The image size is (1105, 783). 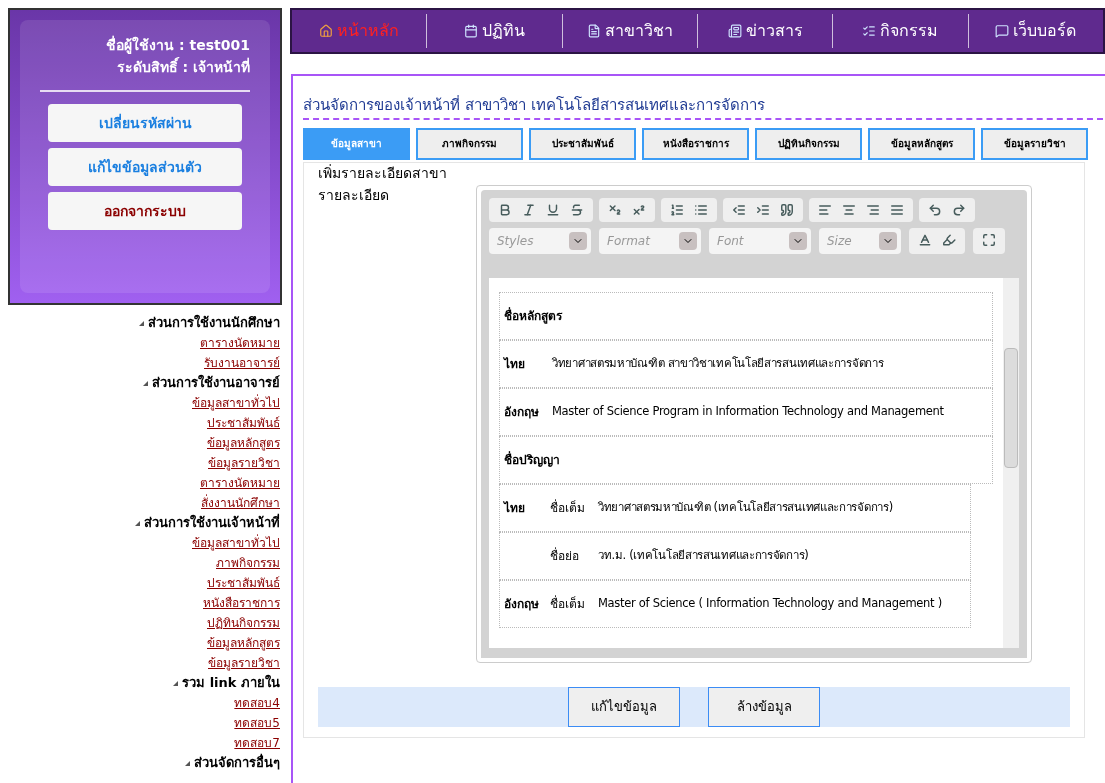 I want to click on nav-item: กิจกรรม, so click(x=900, y=31).